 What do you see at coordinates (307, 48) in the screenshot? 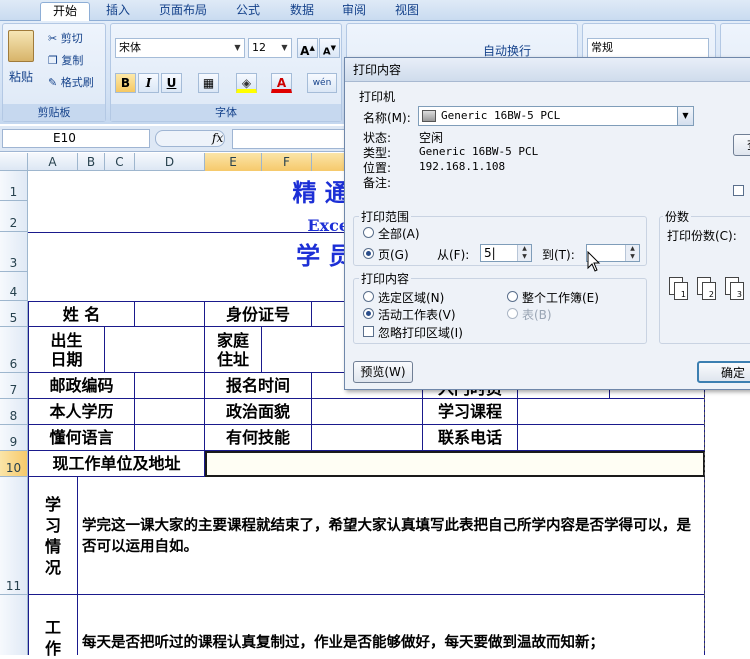
I see `grow-font-button: A▲` at bounding box center [307, 48].